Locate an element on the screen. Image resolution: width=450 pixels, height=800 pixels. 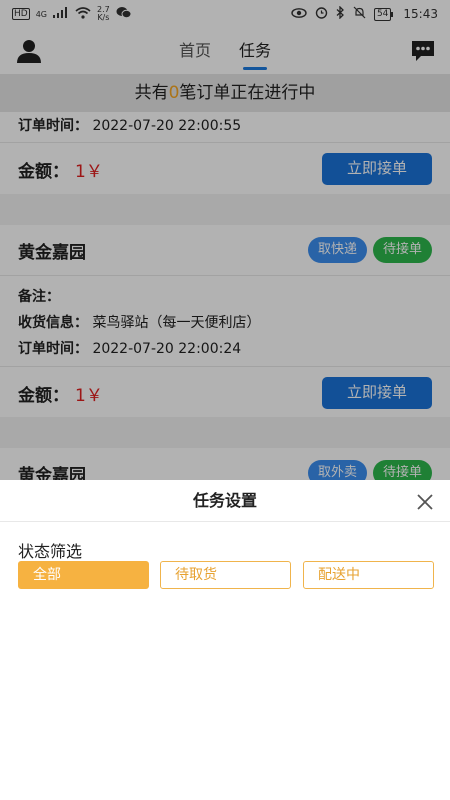
filter-option-all: 全部 is located at coordinates (83, 575).